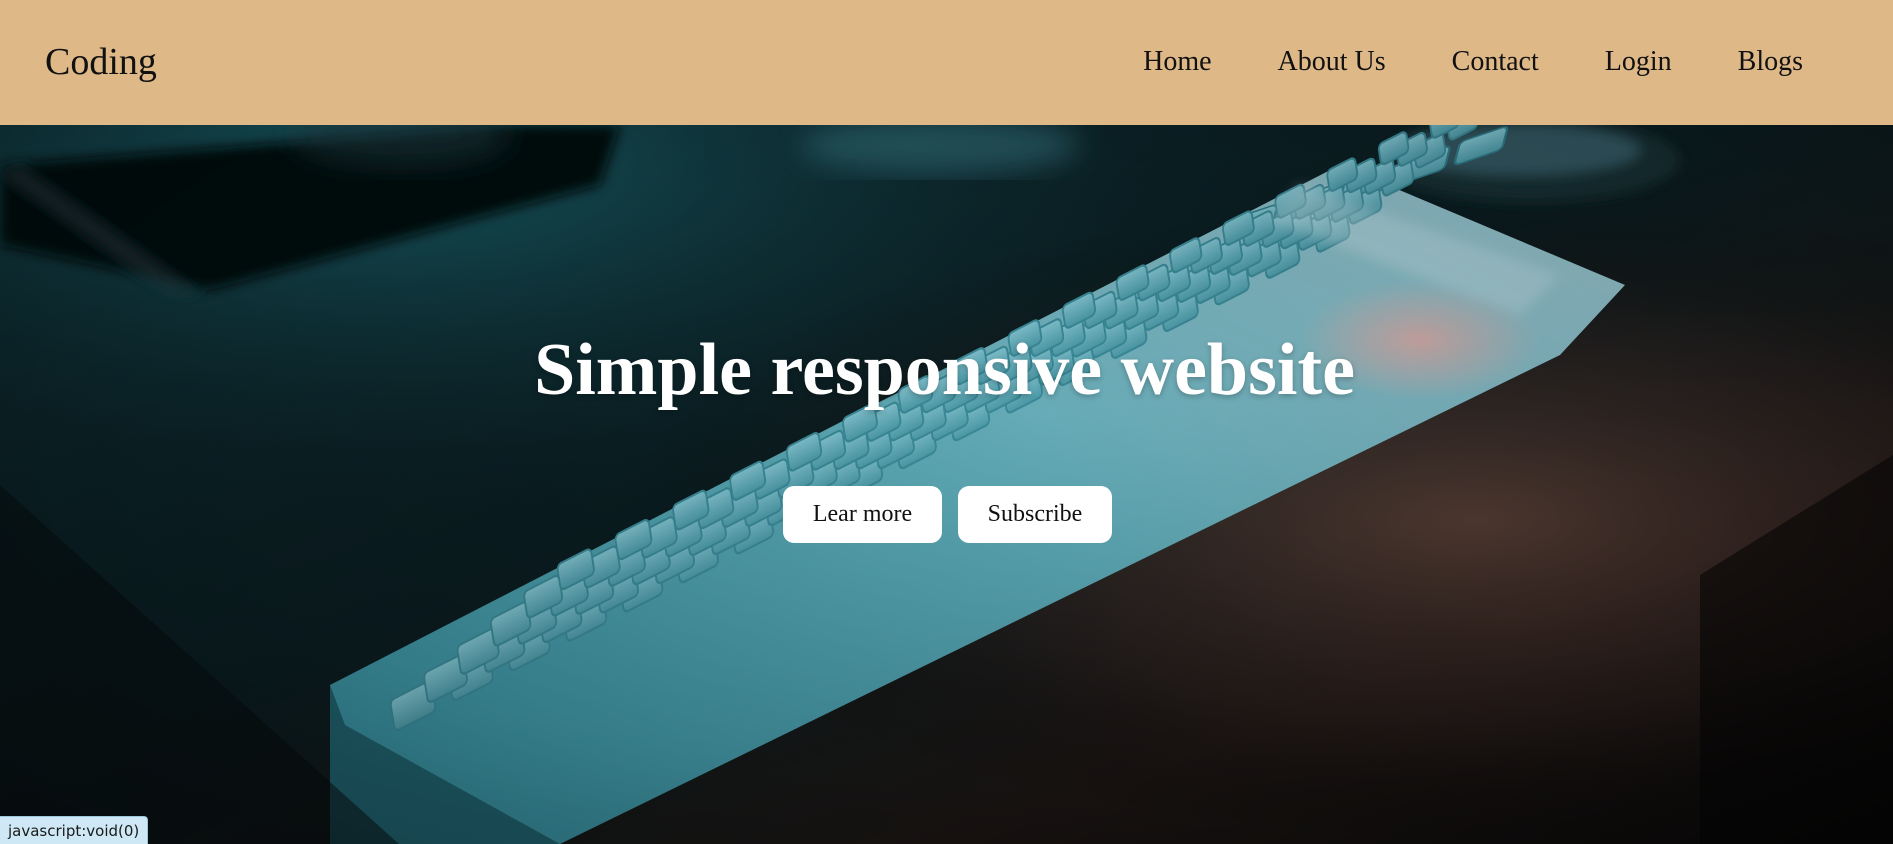  Describe the element at coordinates (74, 830) in the screenshot. I see `status-bar-url: javascript:void(0)` at that location.